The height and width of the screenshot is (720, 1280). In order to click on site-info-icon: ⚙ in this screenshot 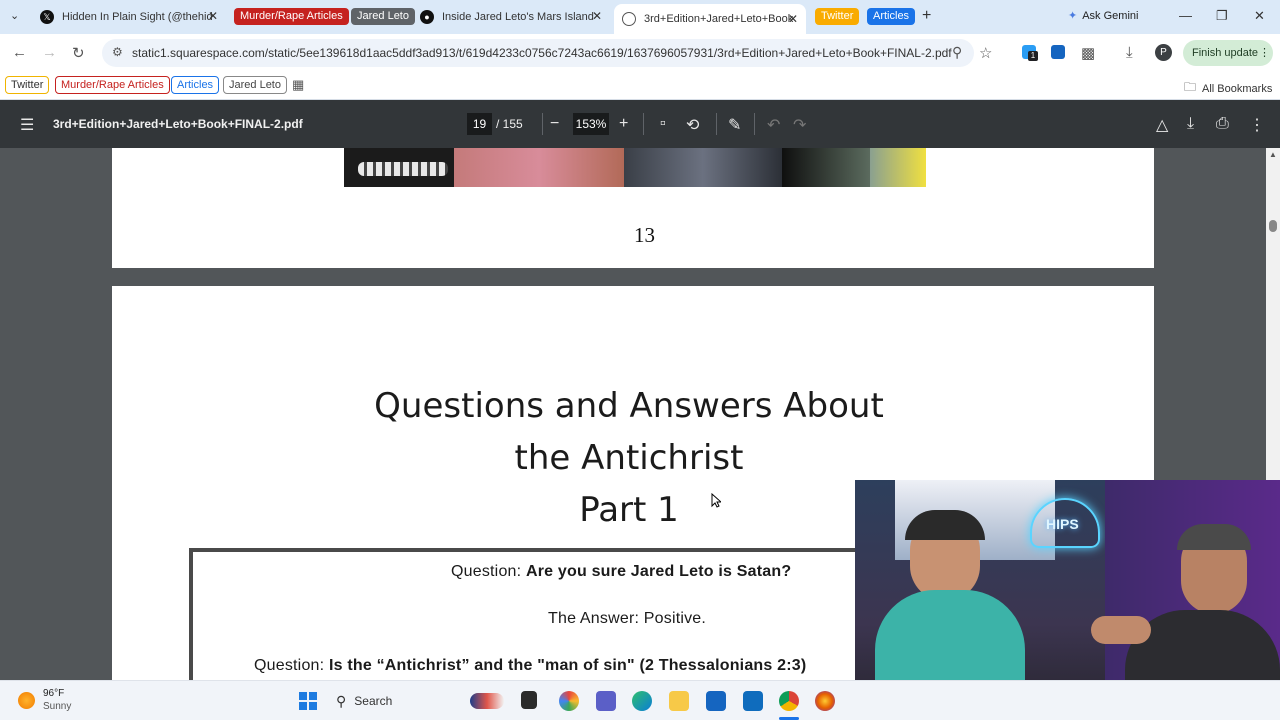, I will do `click(117, 52)`.